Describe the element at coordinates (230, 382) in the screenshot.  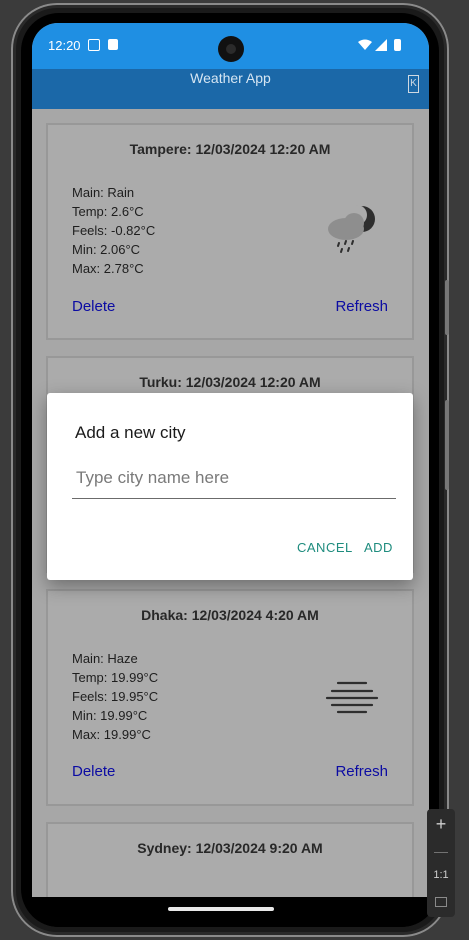
I see `card-title: Turku: 12/03/2024 12:20 AM` at that location.